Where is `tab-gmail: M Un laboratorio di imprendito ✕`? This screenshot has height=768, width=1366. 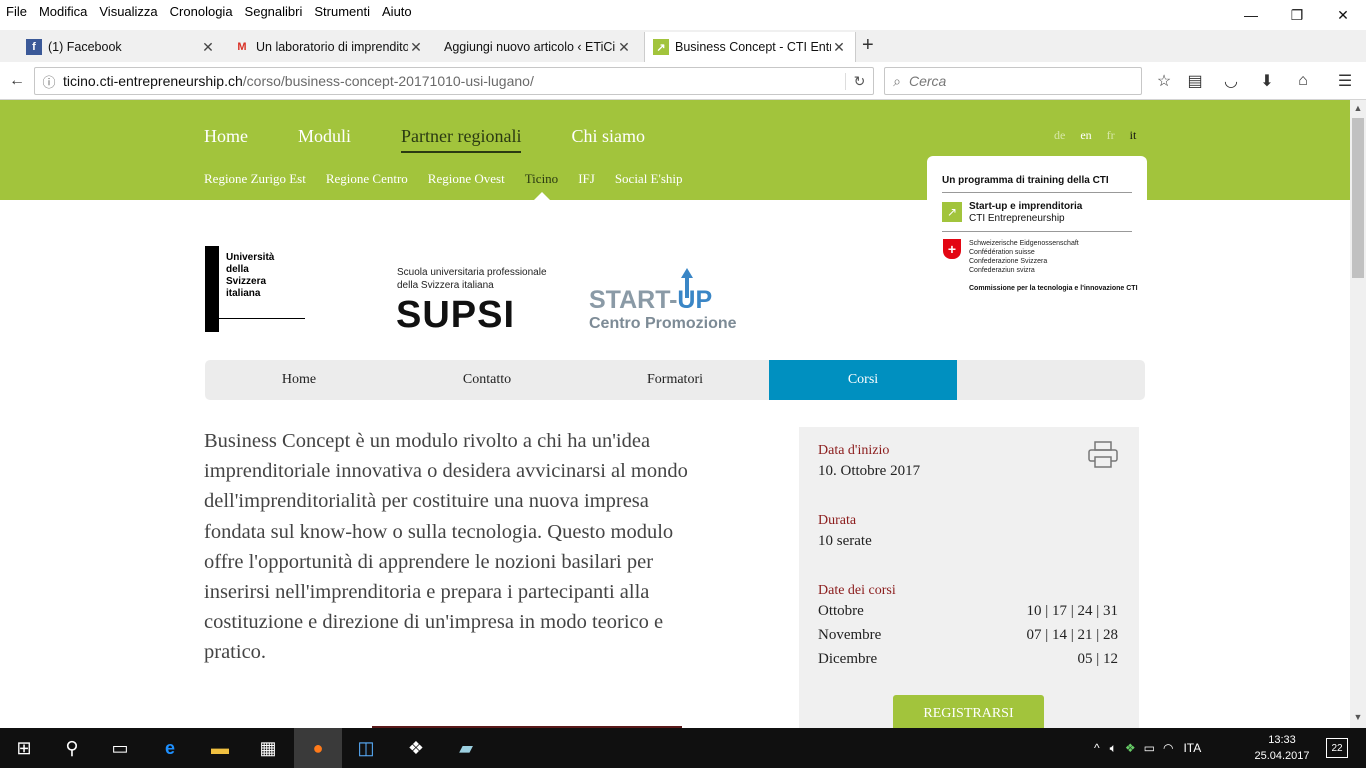 tab-gmail: M Un laboratorio di imprendito ✕ is located at coordinates (329, 47).